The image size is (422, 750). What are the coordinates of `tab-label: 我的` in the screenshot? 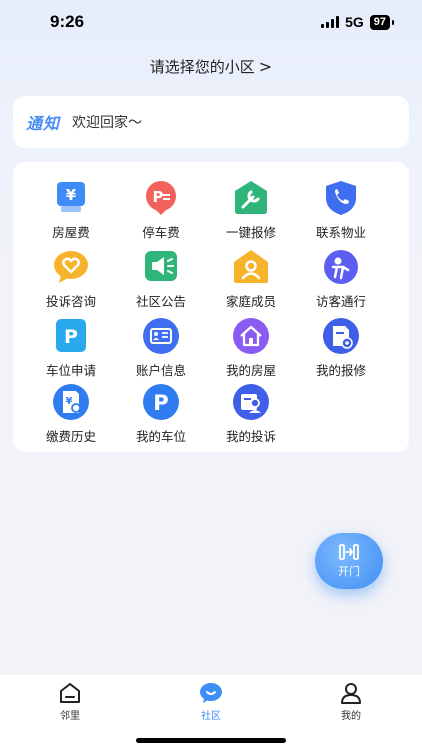 It's located at (351, 716).